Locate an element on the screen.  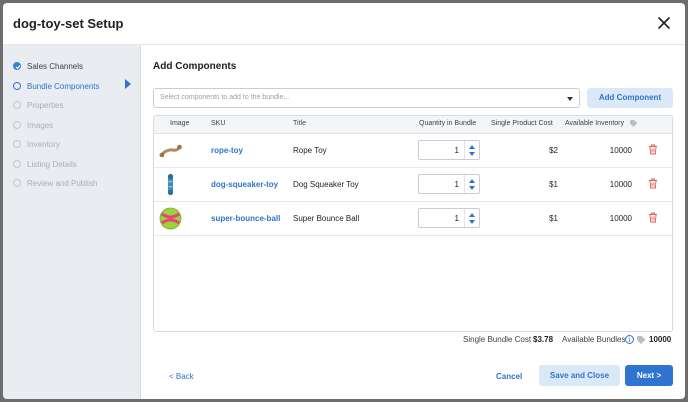
step-bundle-components: Bundle Components is located at coordinates (56, 86).